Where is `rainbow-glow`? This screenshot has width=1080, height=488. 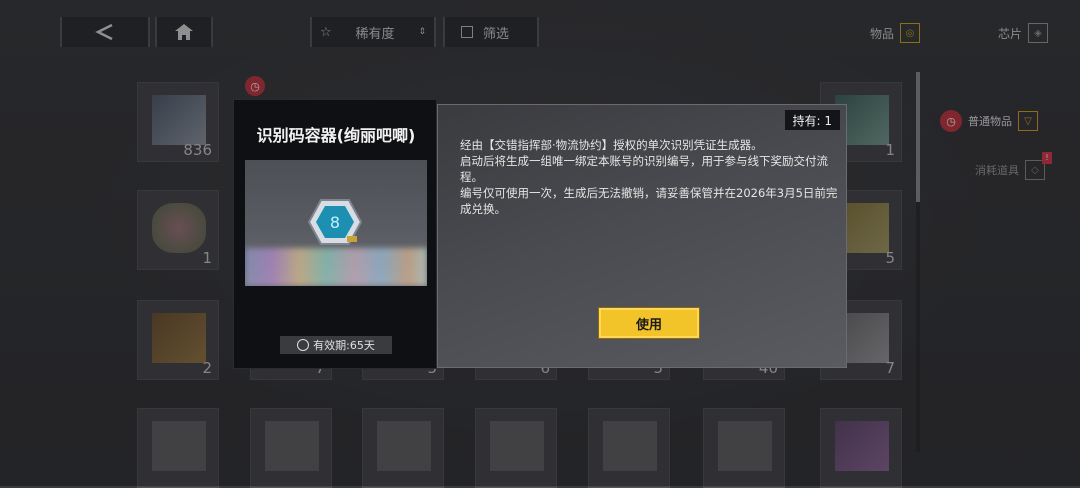
rainbow-glow is located at coordinates (336, 267).